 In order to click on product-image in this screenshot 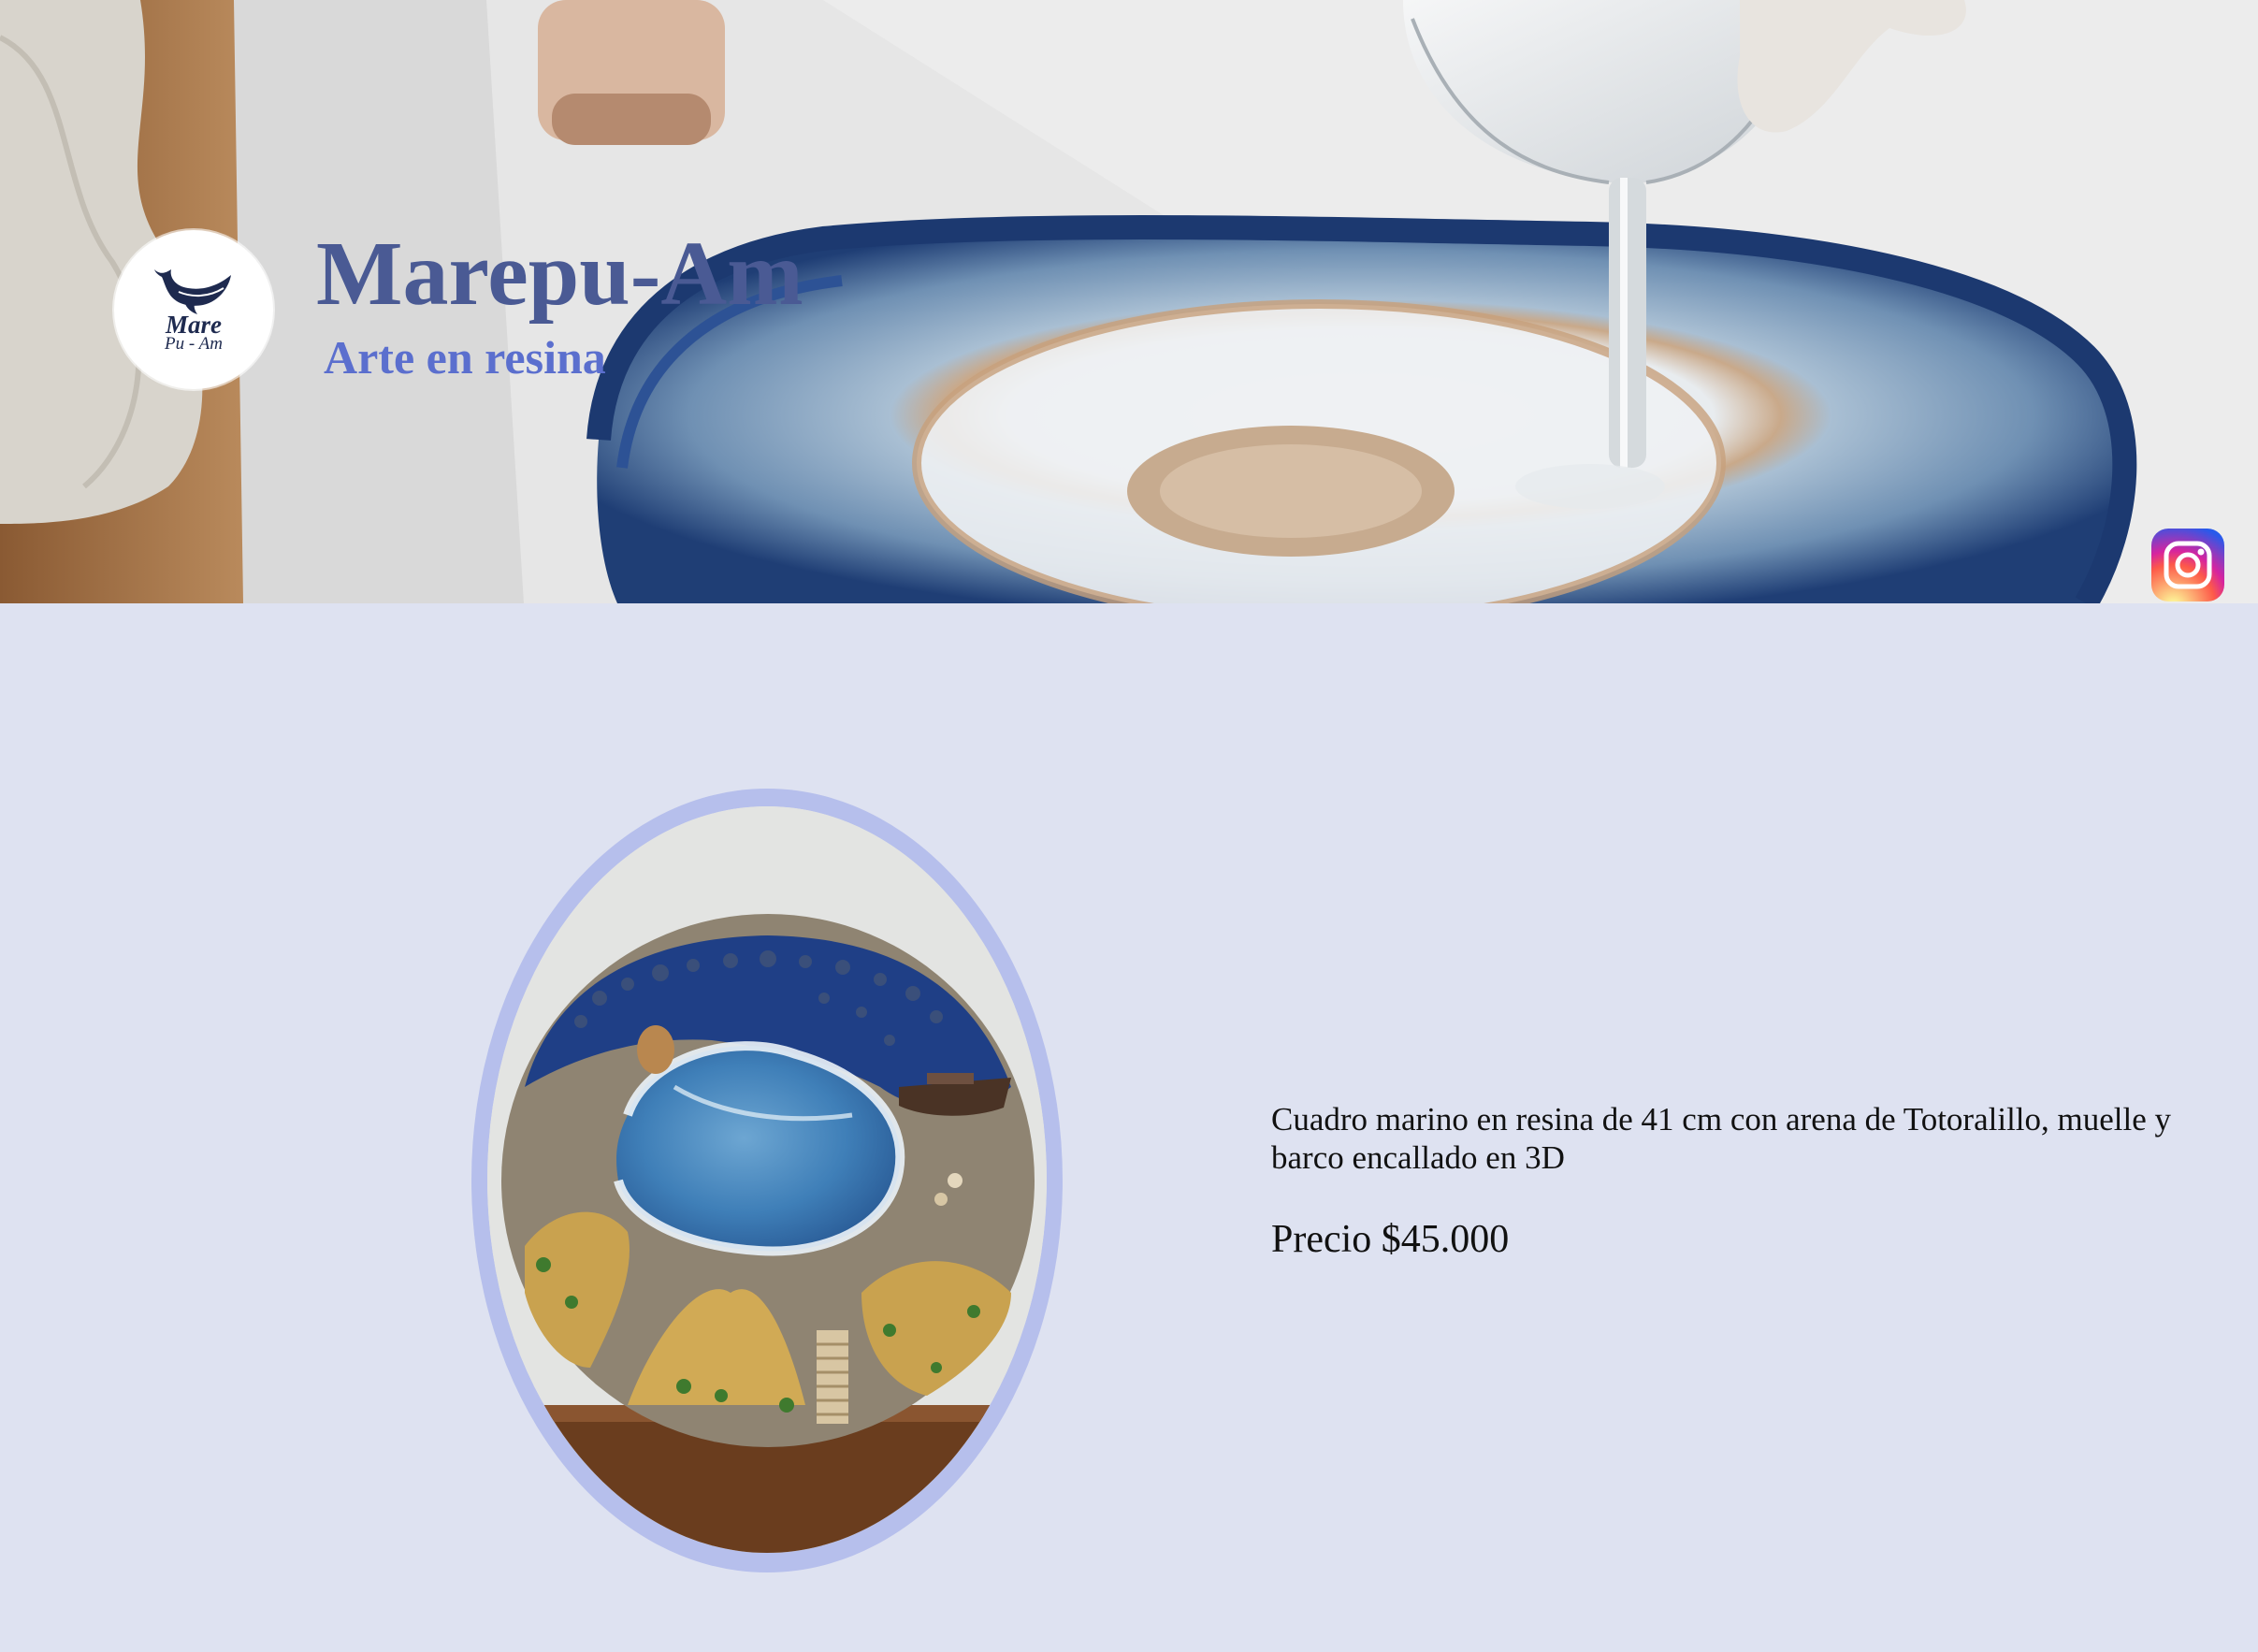, I will do `click(767, 1179)`.